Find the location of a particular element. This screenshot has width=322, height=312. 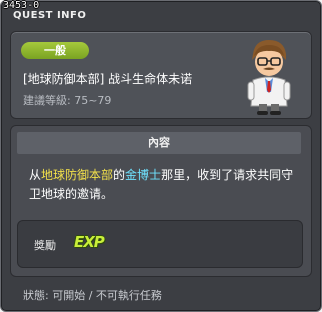

description-text: 从 is located at coordinates (35, 175).